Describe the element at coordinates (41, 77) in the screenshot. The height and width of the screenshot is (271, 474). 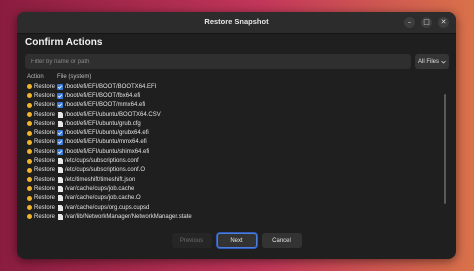
I see `column-header-action: Action` at that location.